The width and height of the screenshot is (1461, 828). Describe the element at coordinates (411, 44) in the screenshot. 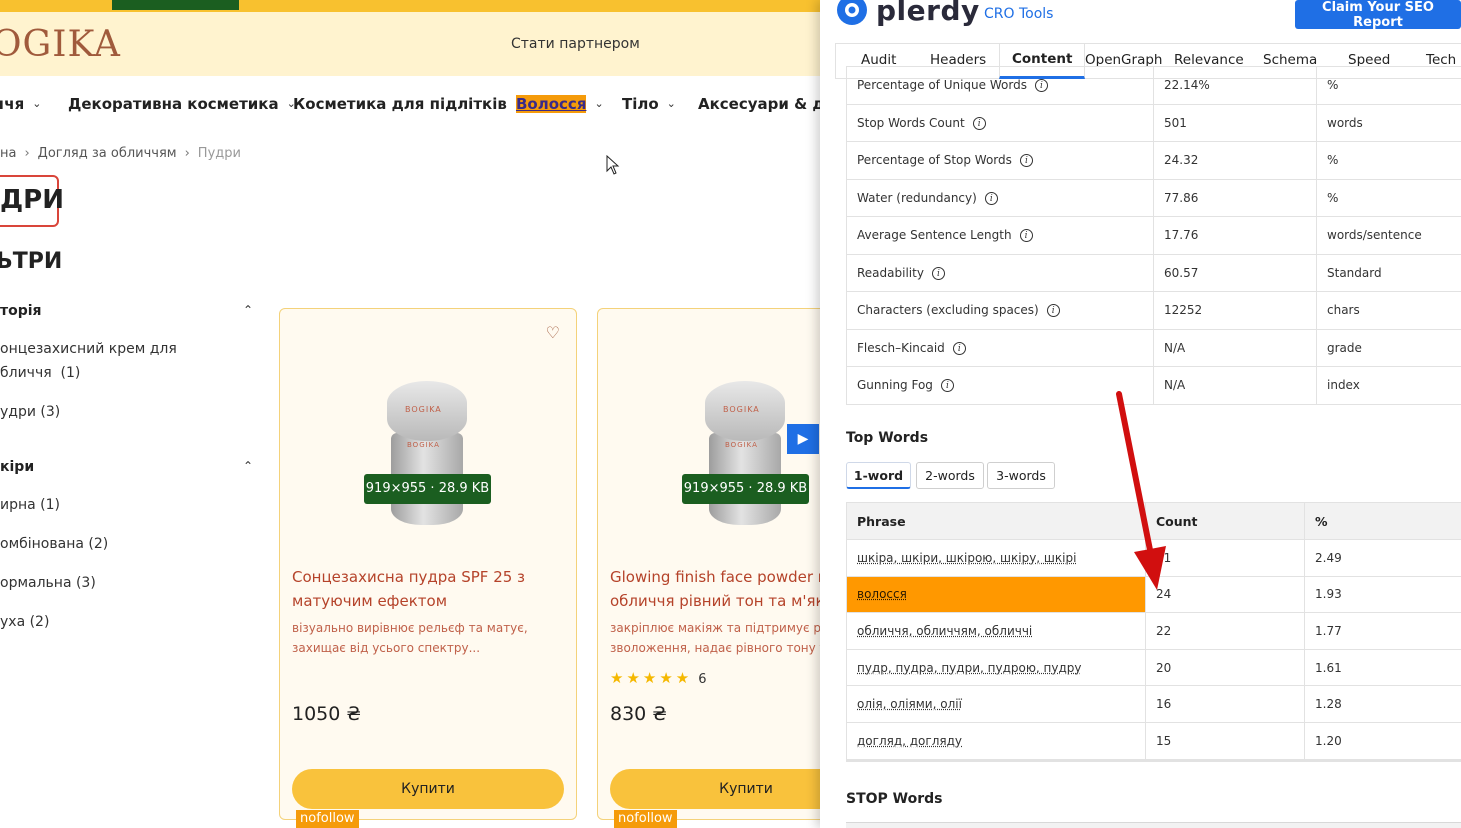

I see `site-header: OGIKA Стати партнером` at that location.